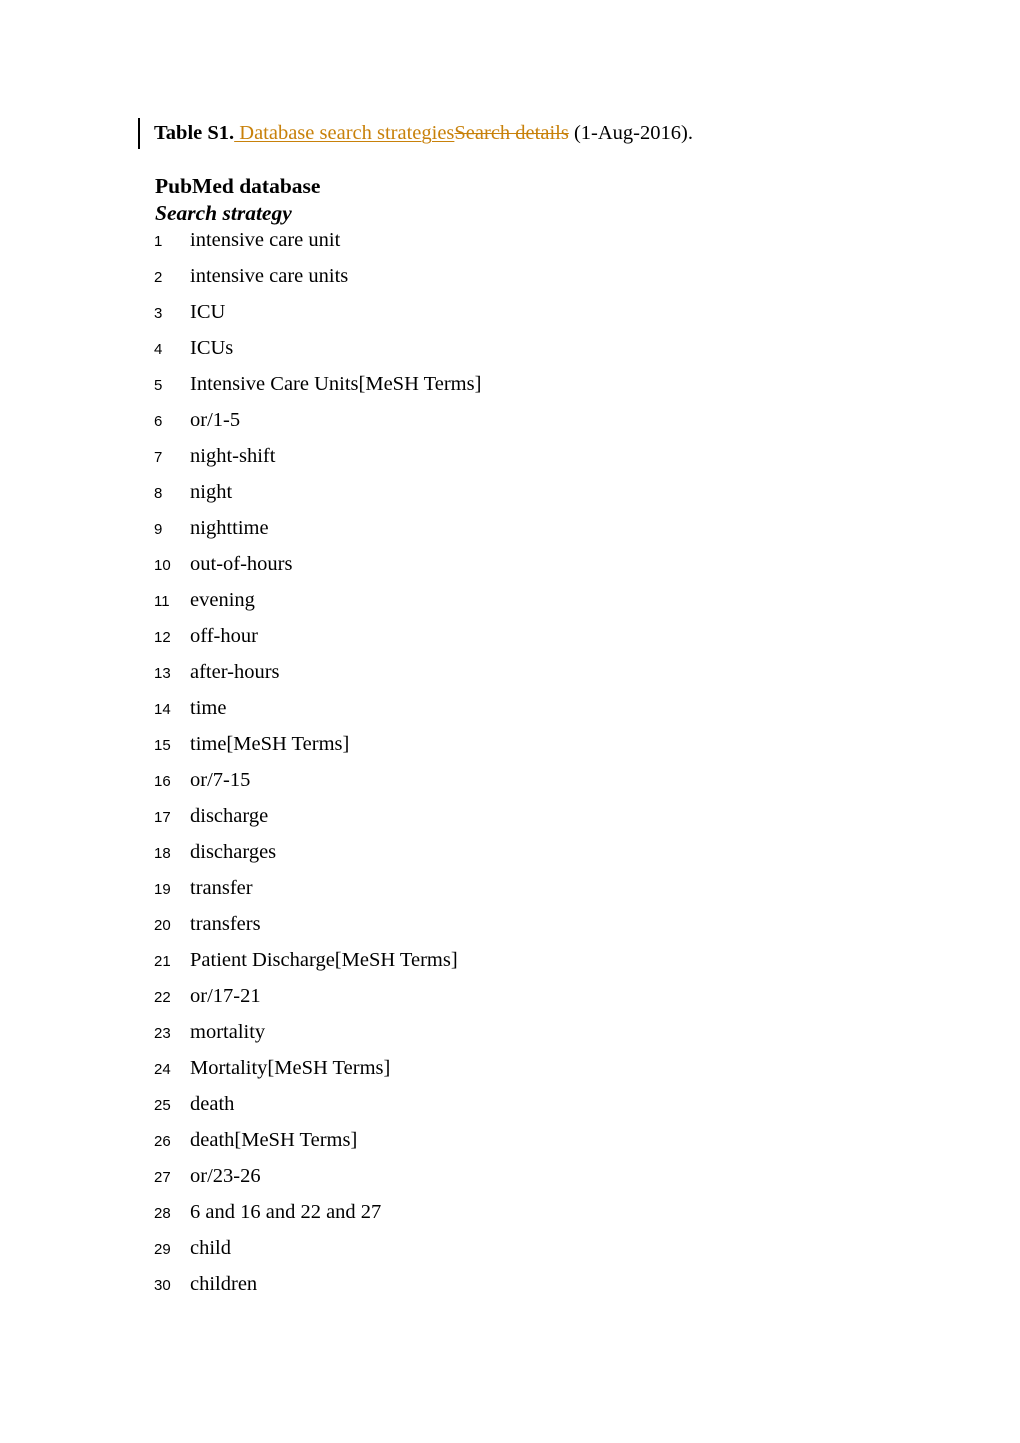 This screenshot has height=1443, width=1020. Describe the element at coordinates (511, 133) in the screenshot. I see `tracked-deletion-text: Search details` at that location.